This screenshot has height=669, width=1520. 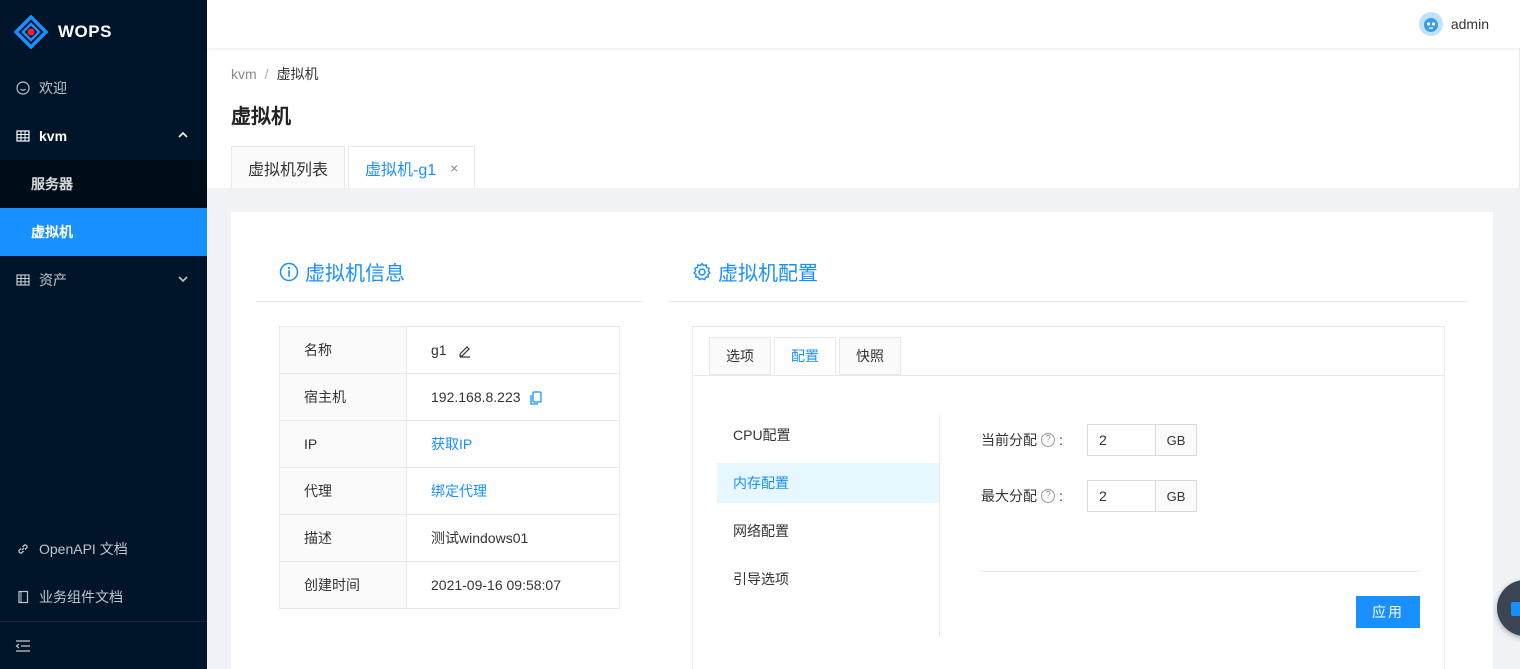 I want to click on max-memory-input, so click(x=1121, y=496).